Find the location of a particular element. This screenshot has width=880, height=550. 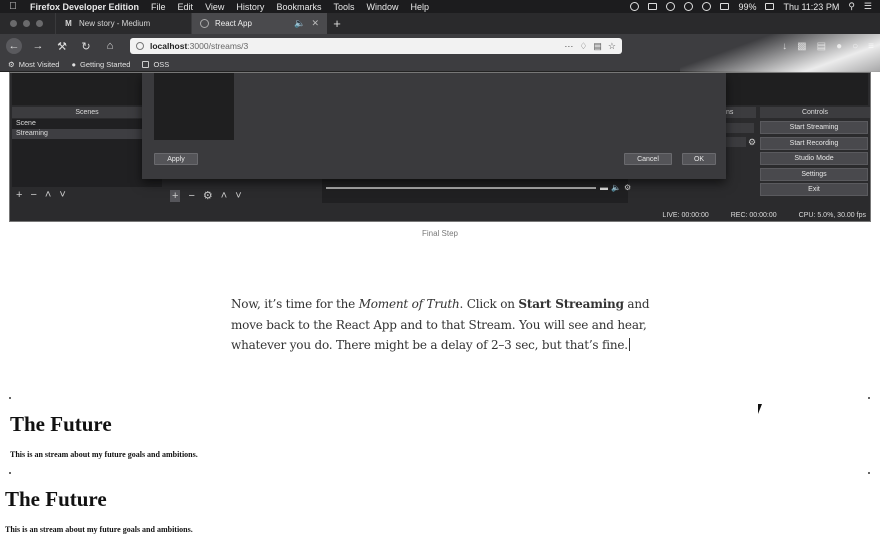

text-cursor is located at coordinates (629, 344).